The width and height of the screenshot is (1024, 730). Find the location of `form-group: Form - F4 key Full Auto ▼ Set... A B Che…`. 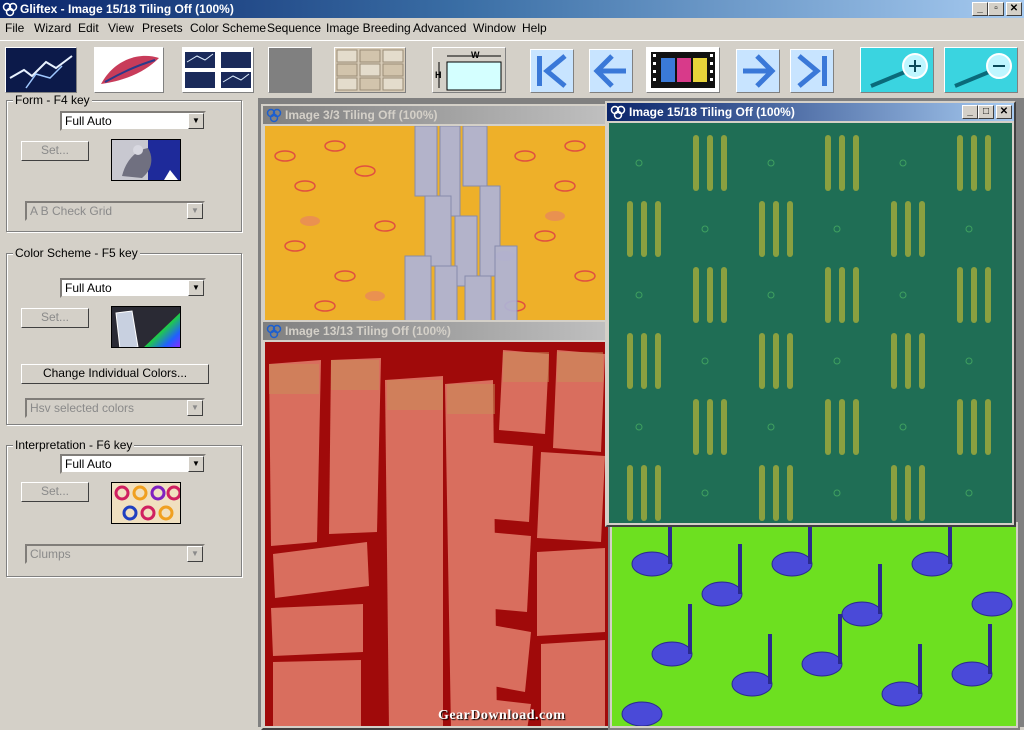

form-group: Form - F4 key Full Auto ▼ Set... A B Che… is located at coordinates (124, 162).